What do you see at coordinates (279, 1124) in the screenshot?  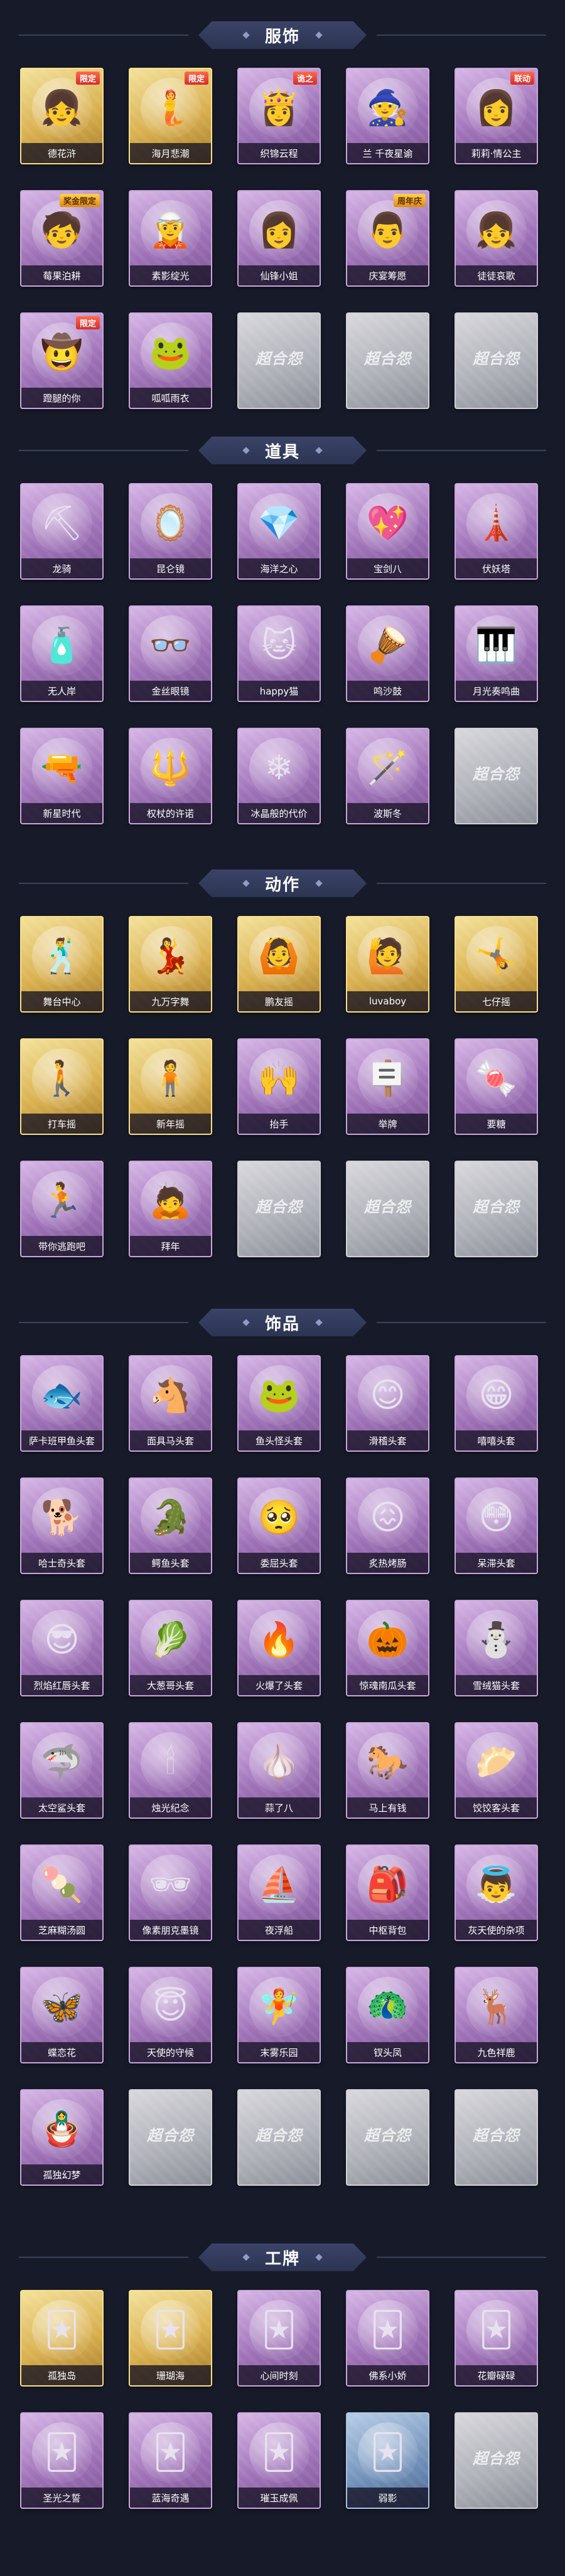 I see `item-label: 抬手` at bounding box center [279, 1124].